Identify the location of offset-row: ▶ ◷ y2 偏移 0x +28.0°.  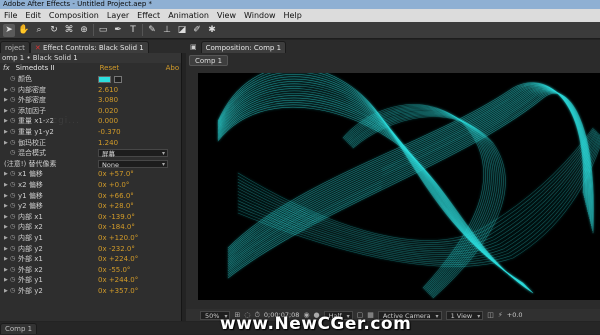
(90, 206).